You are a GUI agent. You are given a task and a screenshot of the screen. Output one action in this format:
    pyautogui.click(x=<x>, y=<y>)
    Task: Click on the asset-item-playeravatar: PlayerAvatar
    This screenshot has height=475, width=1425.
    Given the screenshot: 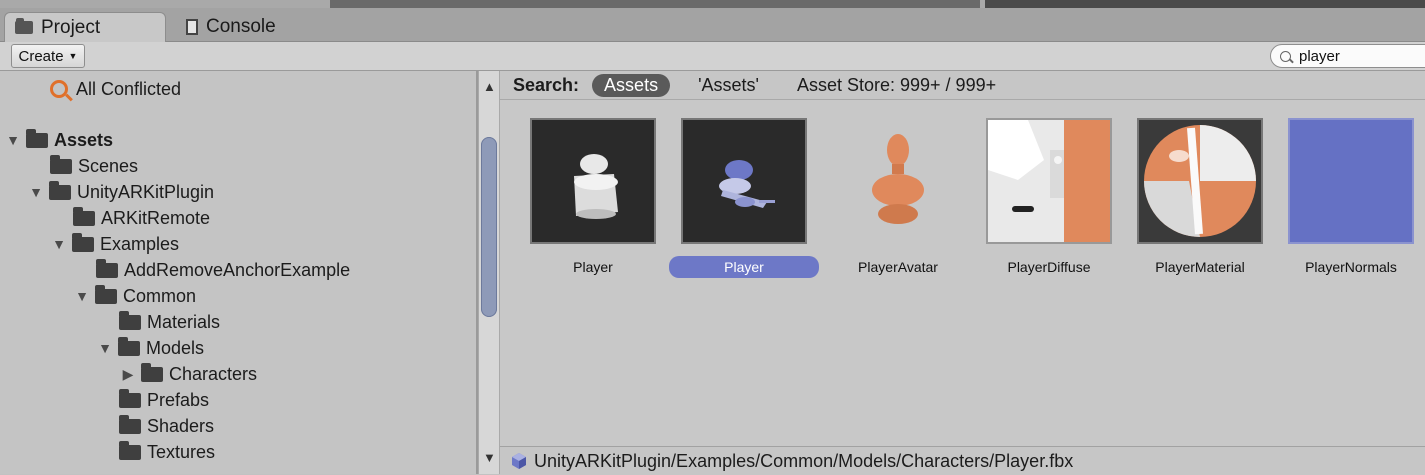 What is the action you would take?
    pyautogui.click(x=898, y=198)
    